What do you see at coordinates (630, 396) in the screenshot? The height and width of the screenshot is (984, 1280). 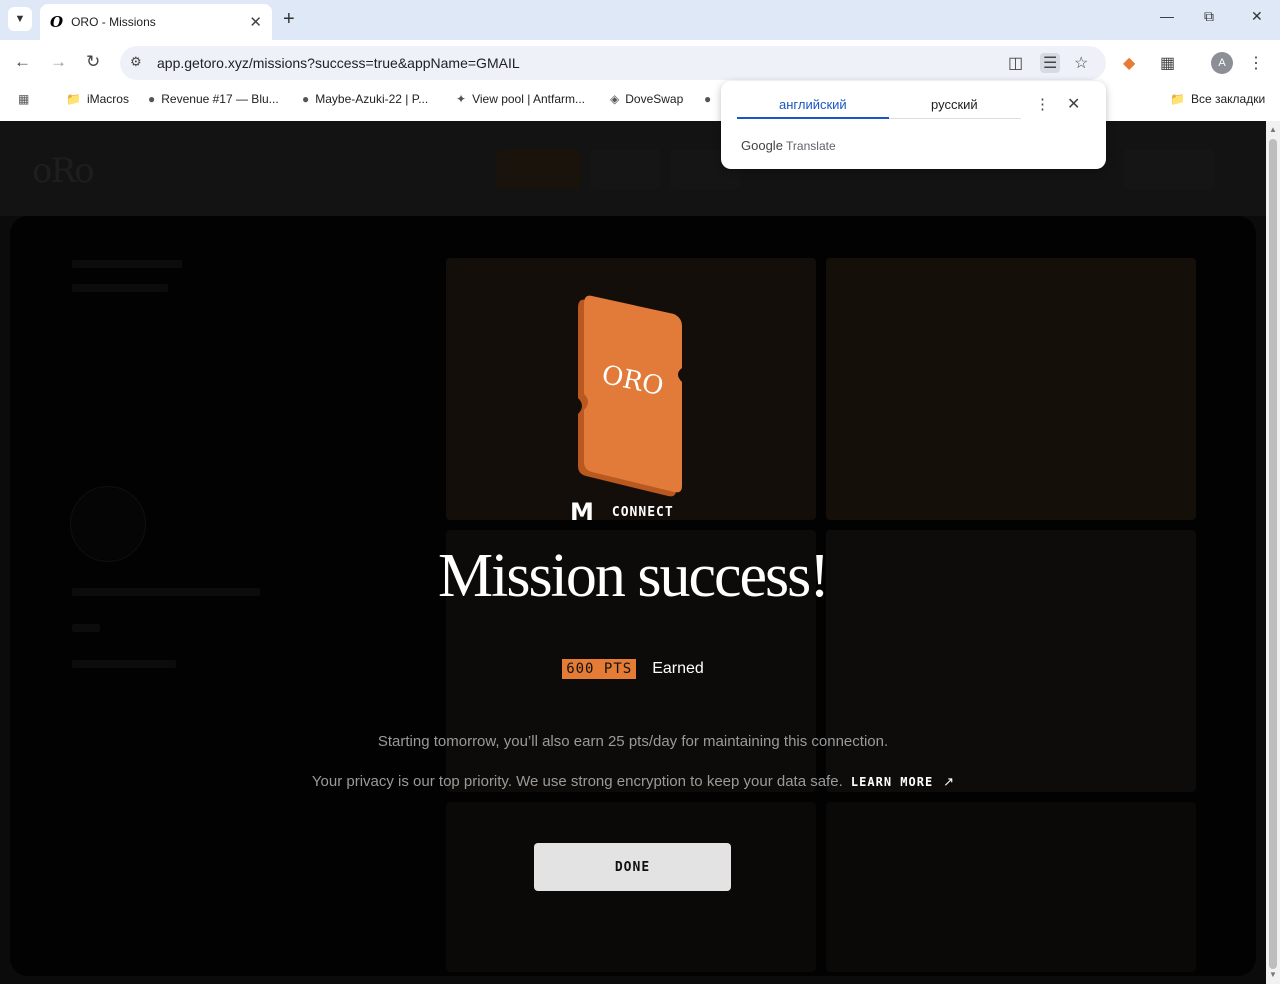 I see `oro-card-icon: ORO` at bounding box center [630, 396].